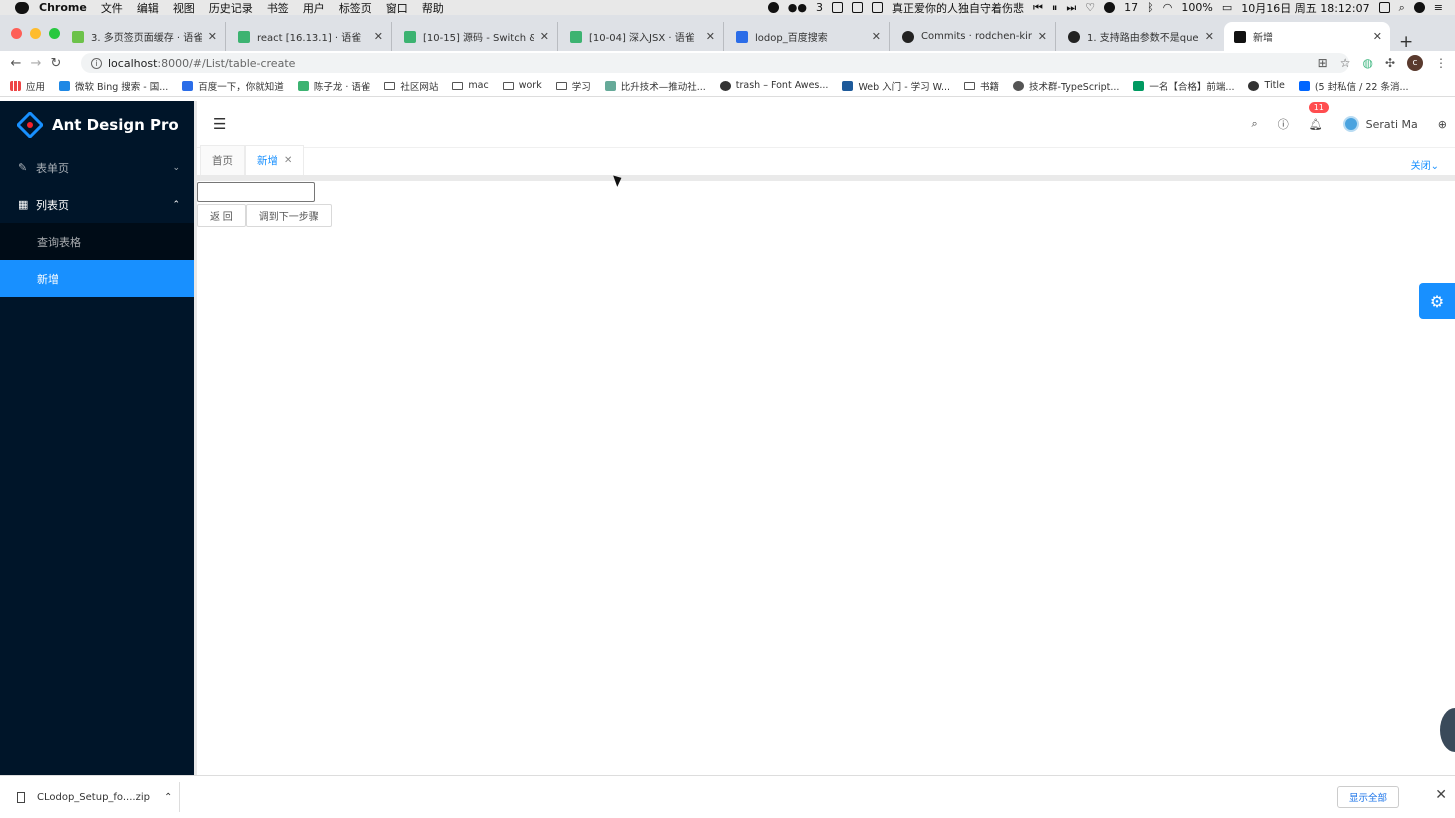 Image resolution: width=1455 pixels, height=818 pixels. What do you see at coordinates (1283, 124) in the screenshot?
I see `question-icon: ⓘ` at bounding box center [1283, 124].